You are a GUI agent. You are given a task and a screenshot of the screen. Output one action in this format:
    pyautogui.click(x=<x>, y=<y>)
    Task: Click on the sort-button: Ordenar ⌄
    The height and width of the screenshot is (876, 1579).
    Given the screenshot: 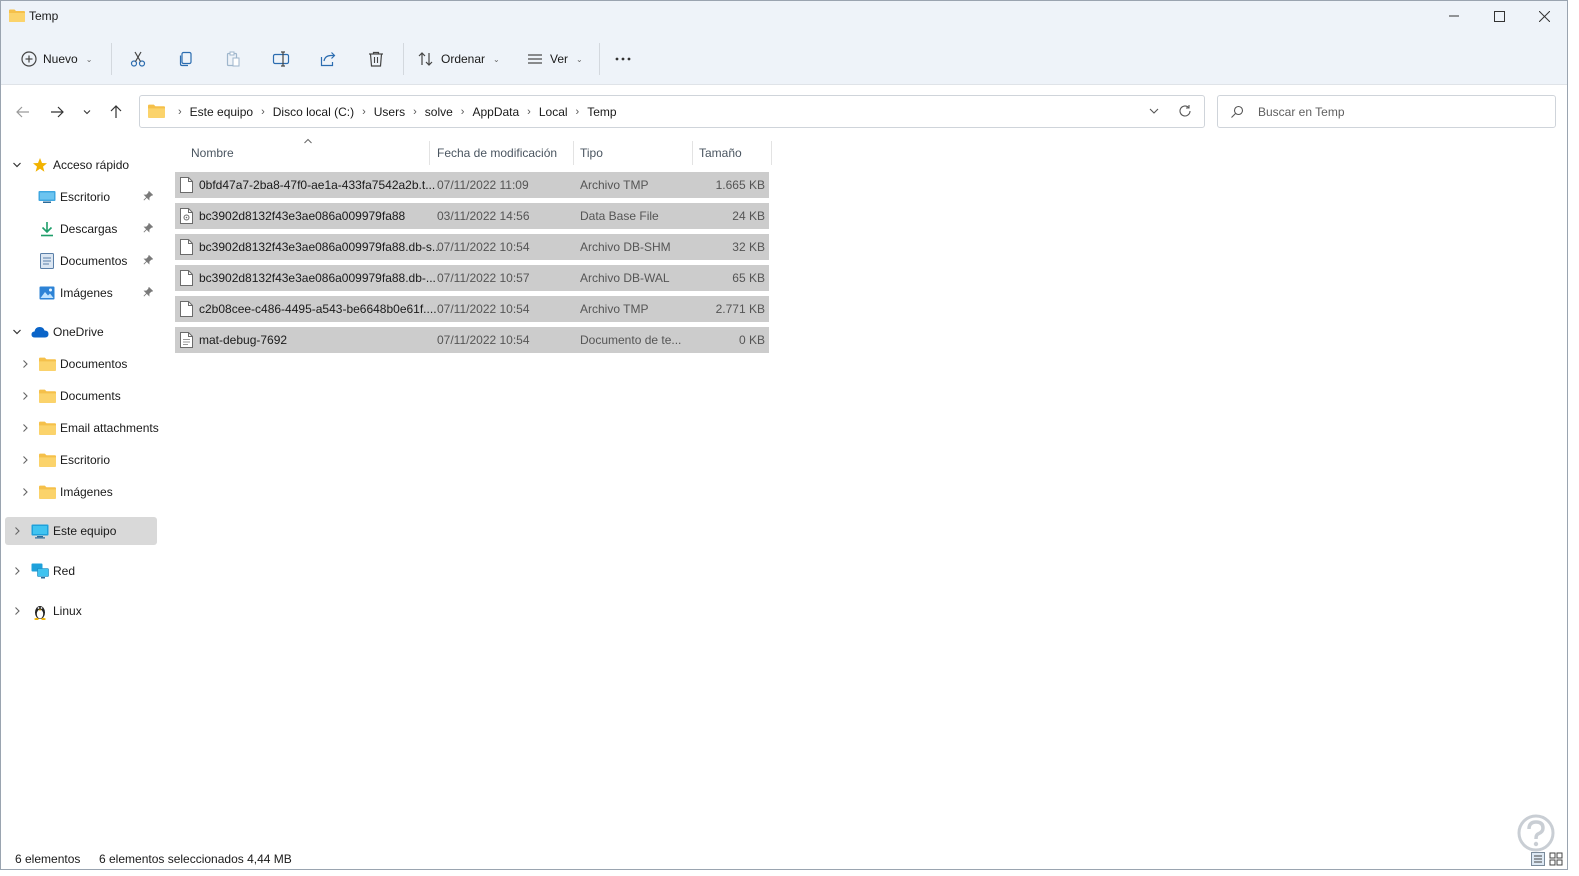 What is the action you would take?
    pyautogui.click(x=458, y=59)
    